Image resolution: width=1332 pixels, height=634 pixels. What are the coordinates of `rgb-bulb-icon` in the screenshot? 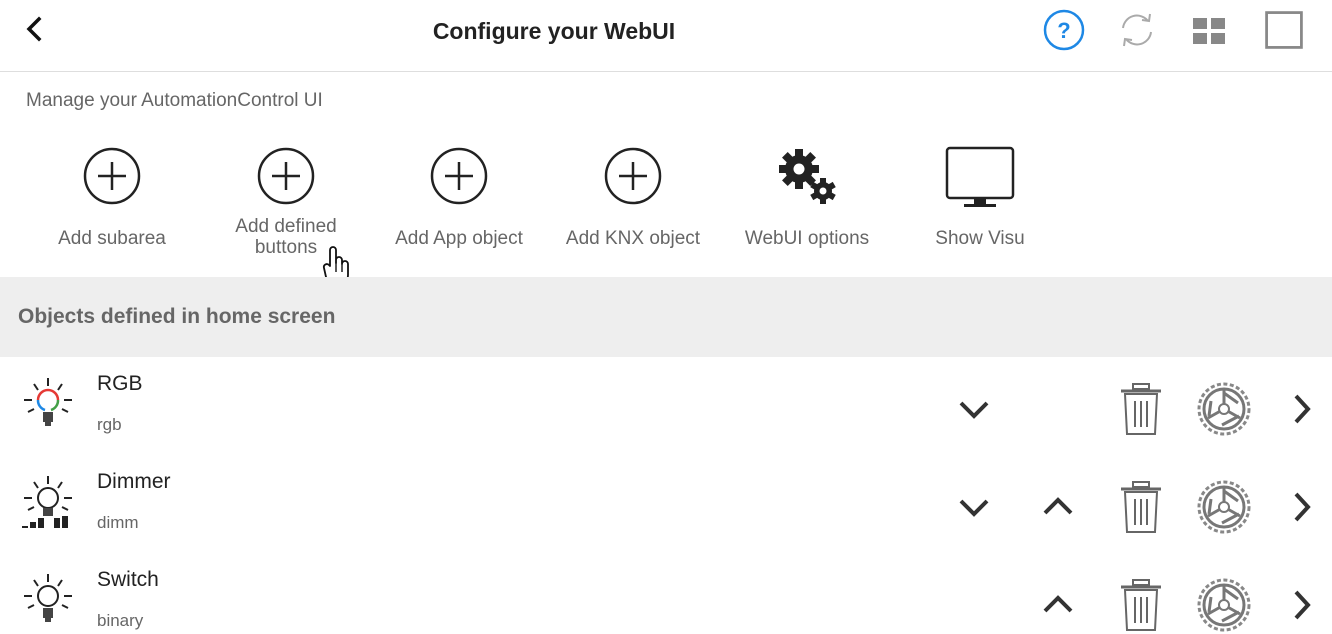 It's located at (48, 402).